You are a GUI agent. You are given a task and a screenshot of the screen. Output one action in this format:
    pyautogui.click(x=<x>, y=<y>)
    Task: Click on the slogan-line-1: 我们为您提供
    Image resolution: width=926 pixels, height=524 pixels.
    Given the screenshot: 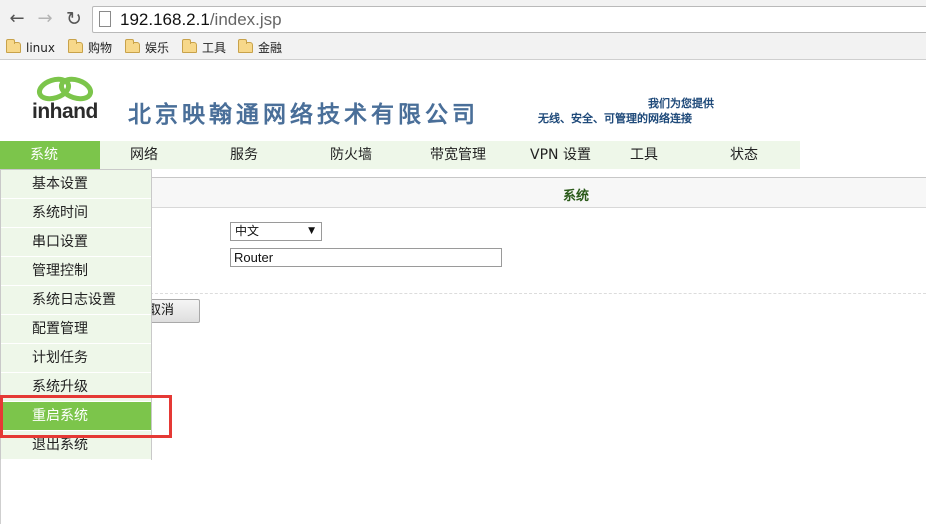 What is the action you would take?
    pyautogui.click(x=681, y=103)
    